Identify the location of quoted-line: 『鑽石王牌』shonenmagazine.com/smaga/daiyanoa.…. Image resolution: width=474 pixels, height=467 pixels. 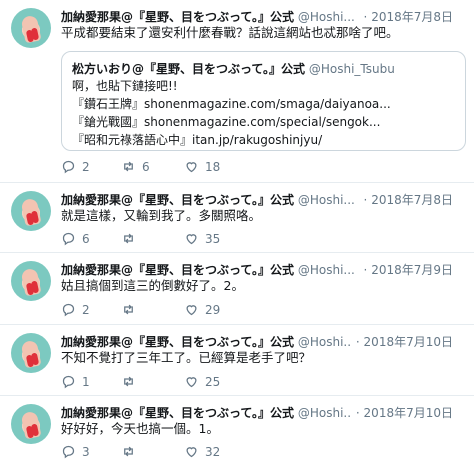
(231, 104).